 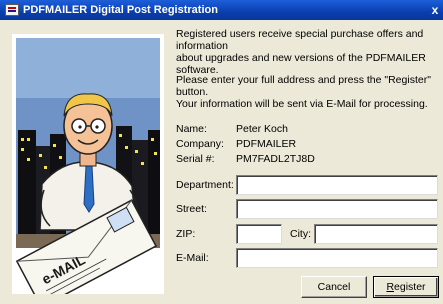 I want to click on city-label: City:, so click(x=300, y=234).